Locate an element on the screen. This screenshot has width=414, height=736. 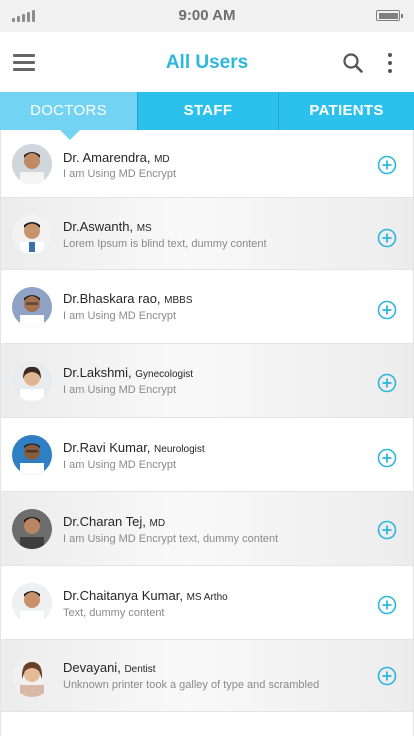
more-vertical-icon is located at coordinates (390, 63).